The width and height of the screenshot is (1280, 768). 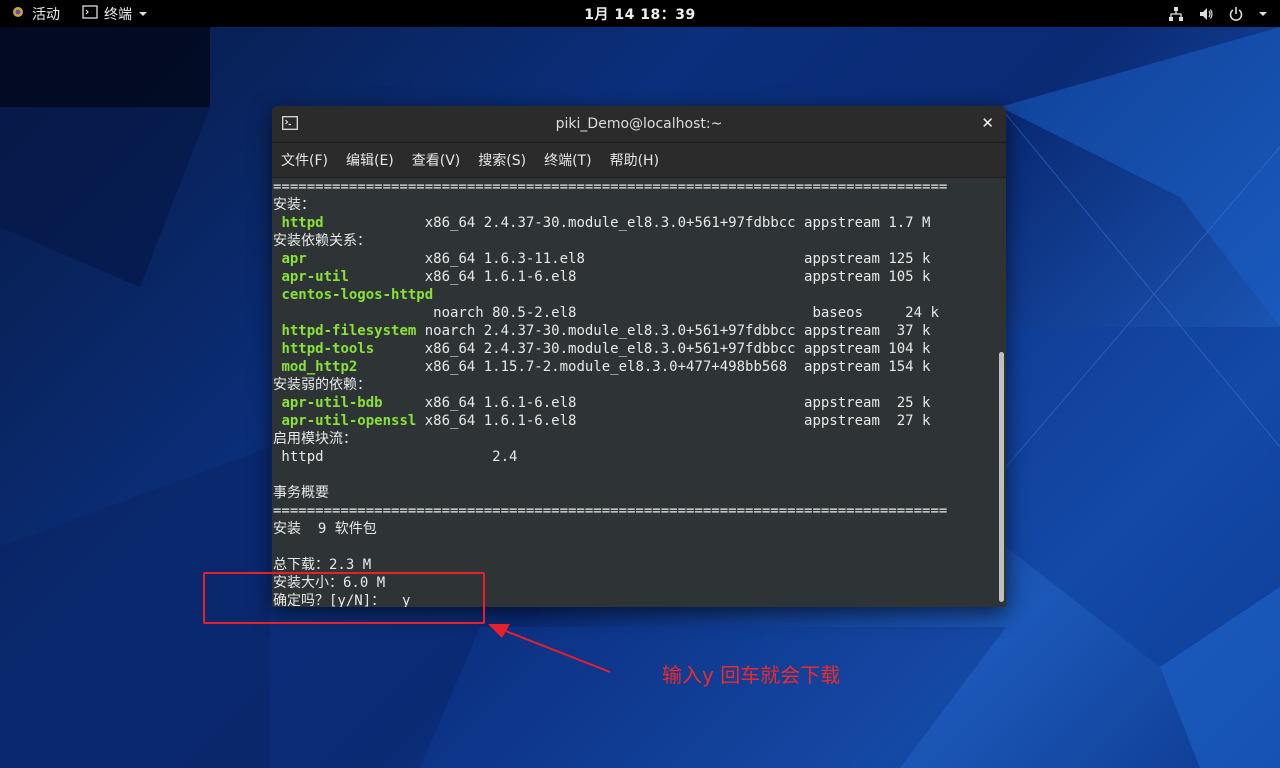 What do you see at coordinates (322, 241) in the screenshot?
I see `section-header: 安装依赖关系：` at bounding box center [322, 241].